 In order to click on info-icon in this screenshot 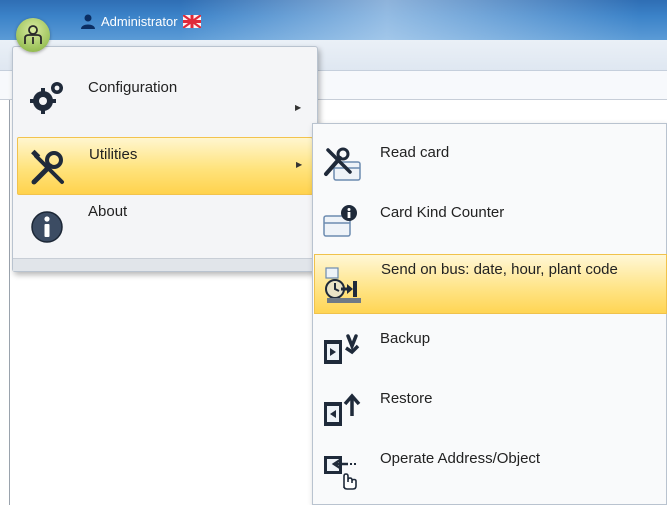, I will do `click(47, 227)`.